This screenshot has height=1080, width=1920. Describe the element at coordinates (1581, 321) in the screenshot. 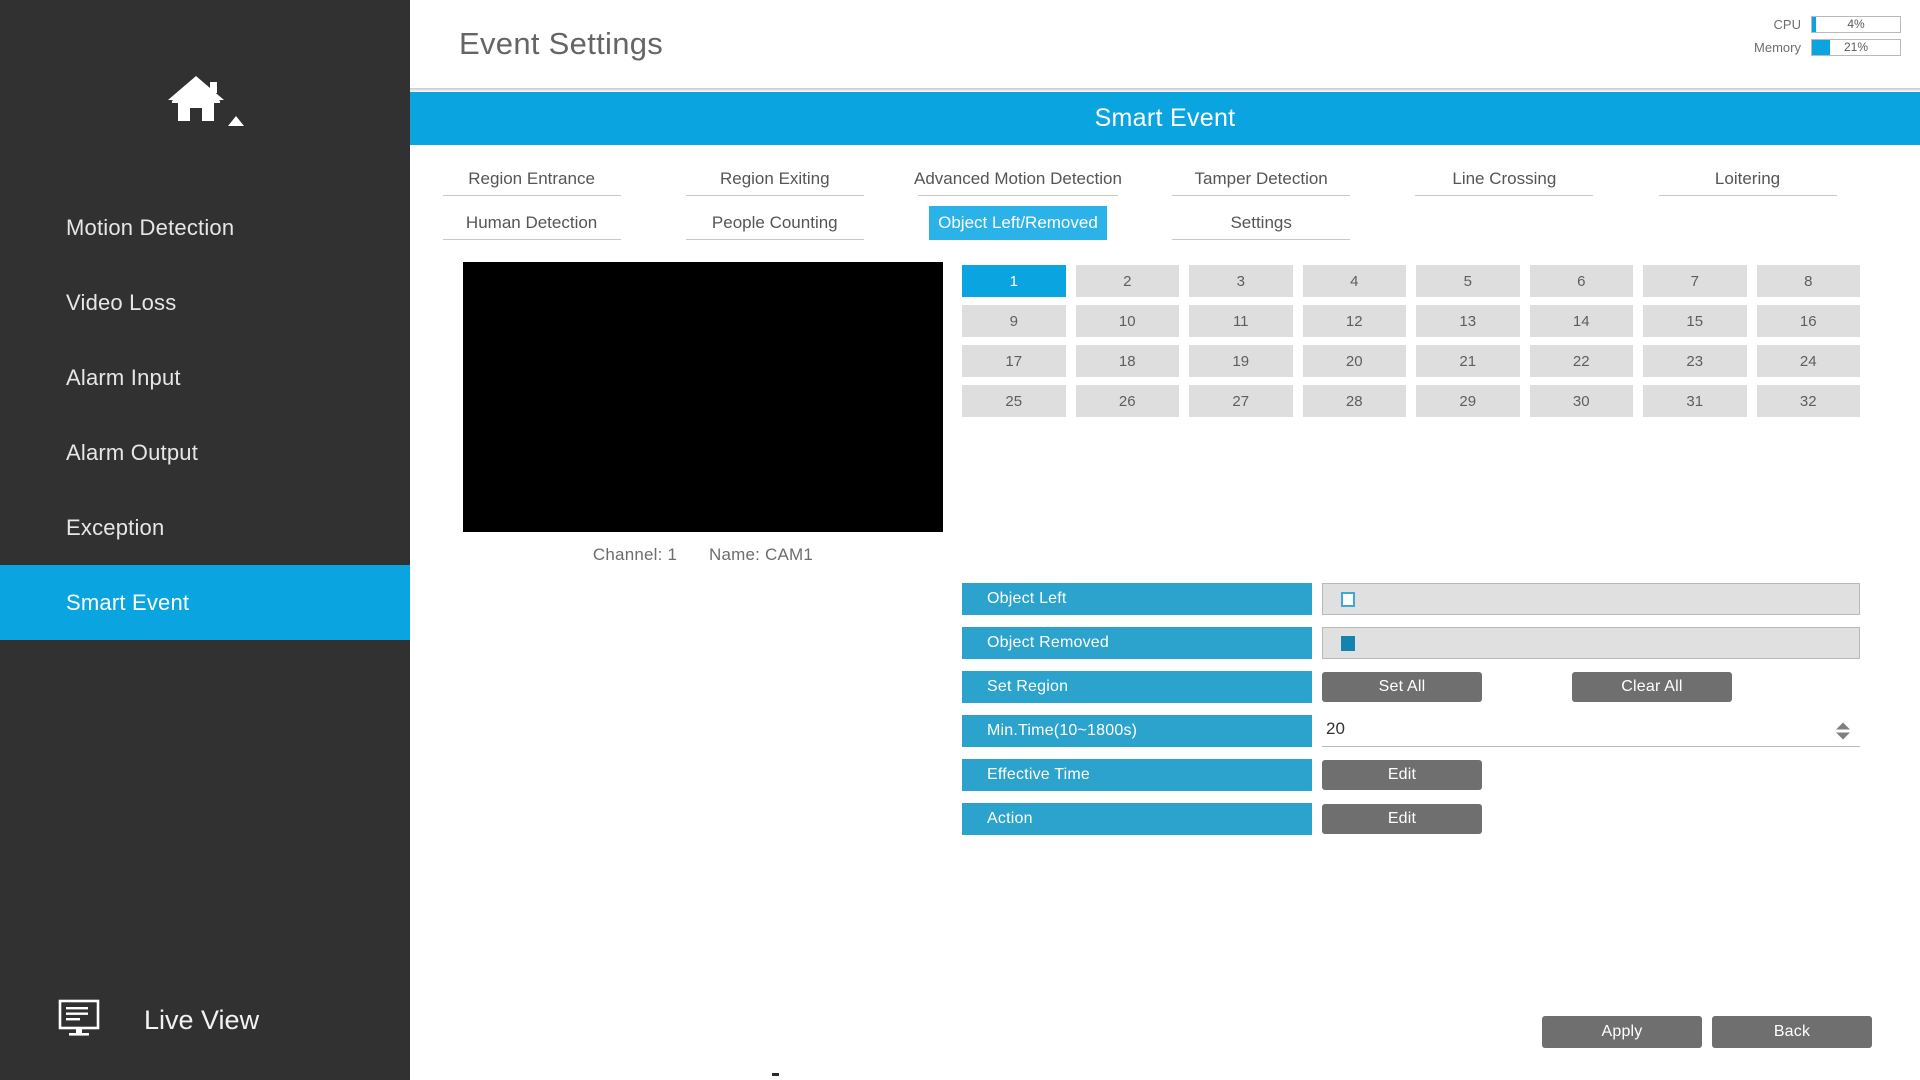

I see `channel-button-14: 14` at that location.